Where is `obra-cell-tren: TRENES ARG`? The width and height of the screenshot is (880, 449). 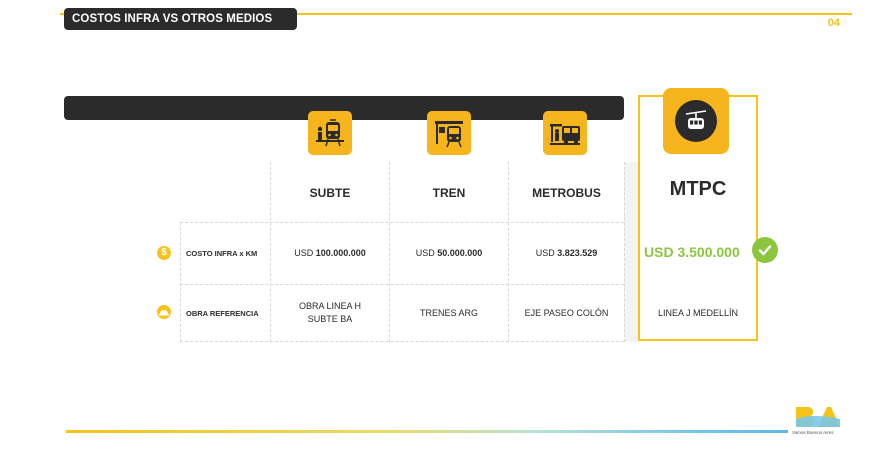 obra-cell-tren: TRENES ARG is located at coordinates (448, 313).